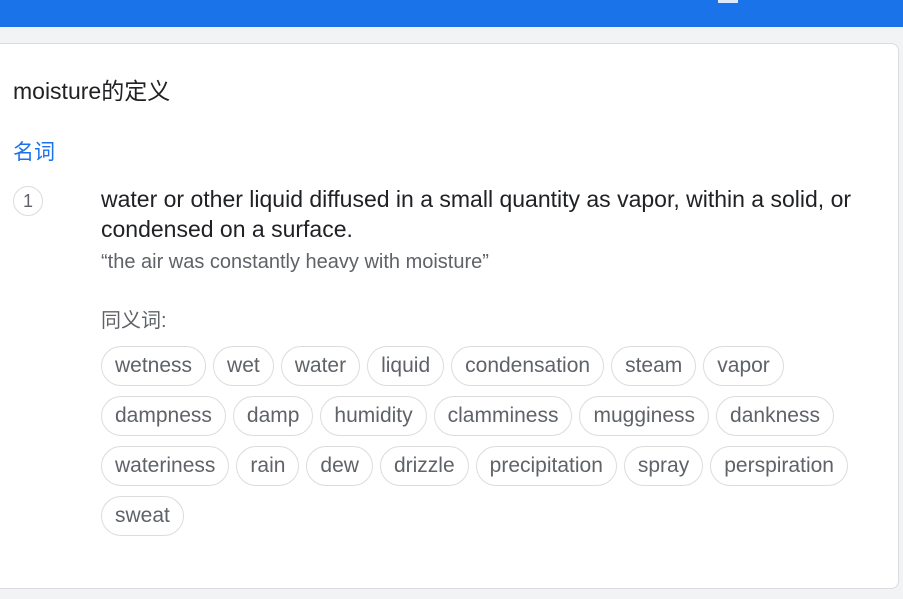 The height and width of the screenshot is (599, 903). What do you see at coordinates (165, 466) in the screenshot?
I see `synonym-chip: wateriness` at bounding box center [165, 466].